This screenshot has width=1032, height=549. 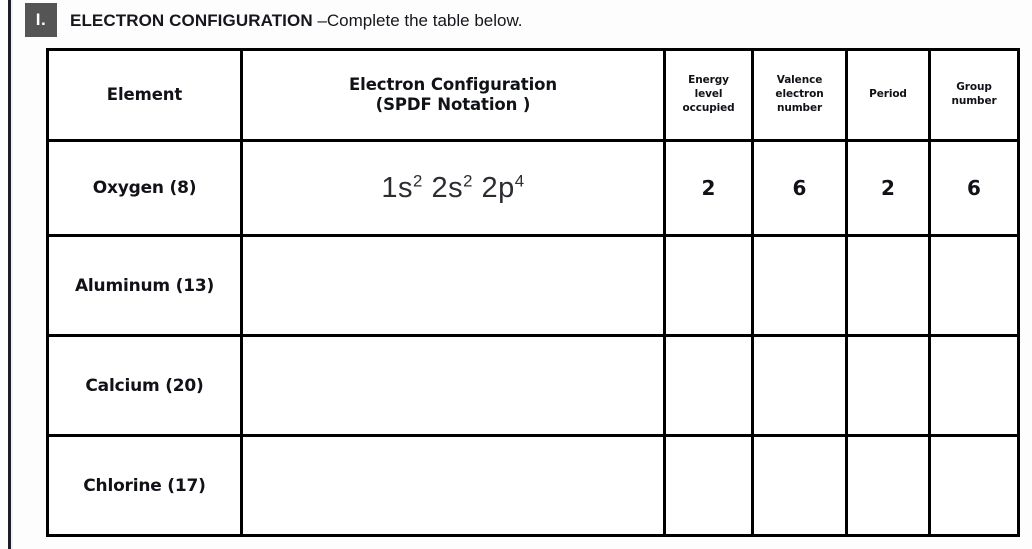 I want to click on electron-configuration-value: 1s2 2s2 2p4, so click(x=453, y=187).